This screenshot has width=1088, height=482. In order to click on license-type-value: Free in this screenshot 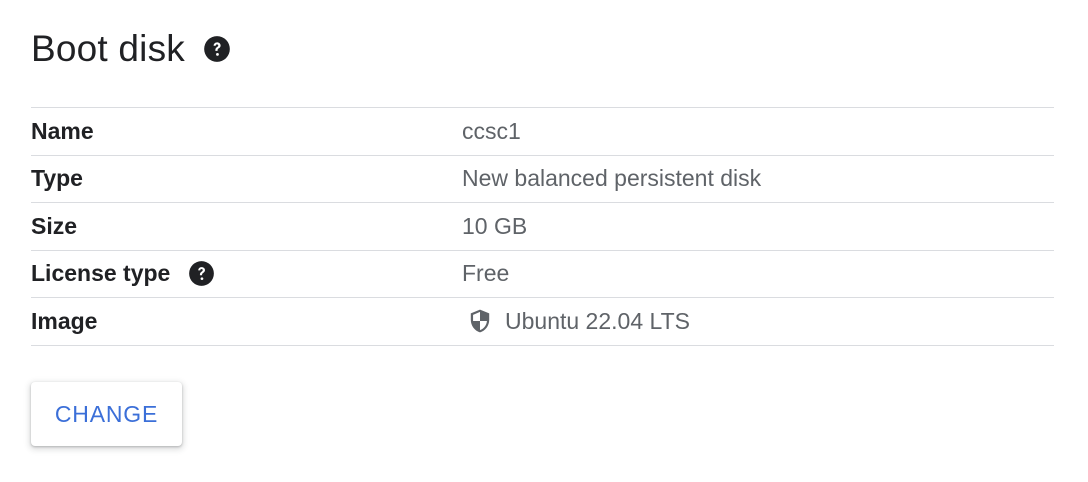, I will do `click(486, 273)`.